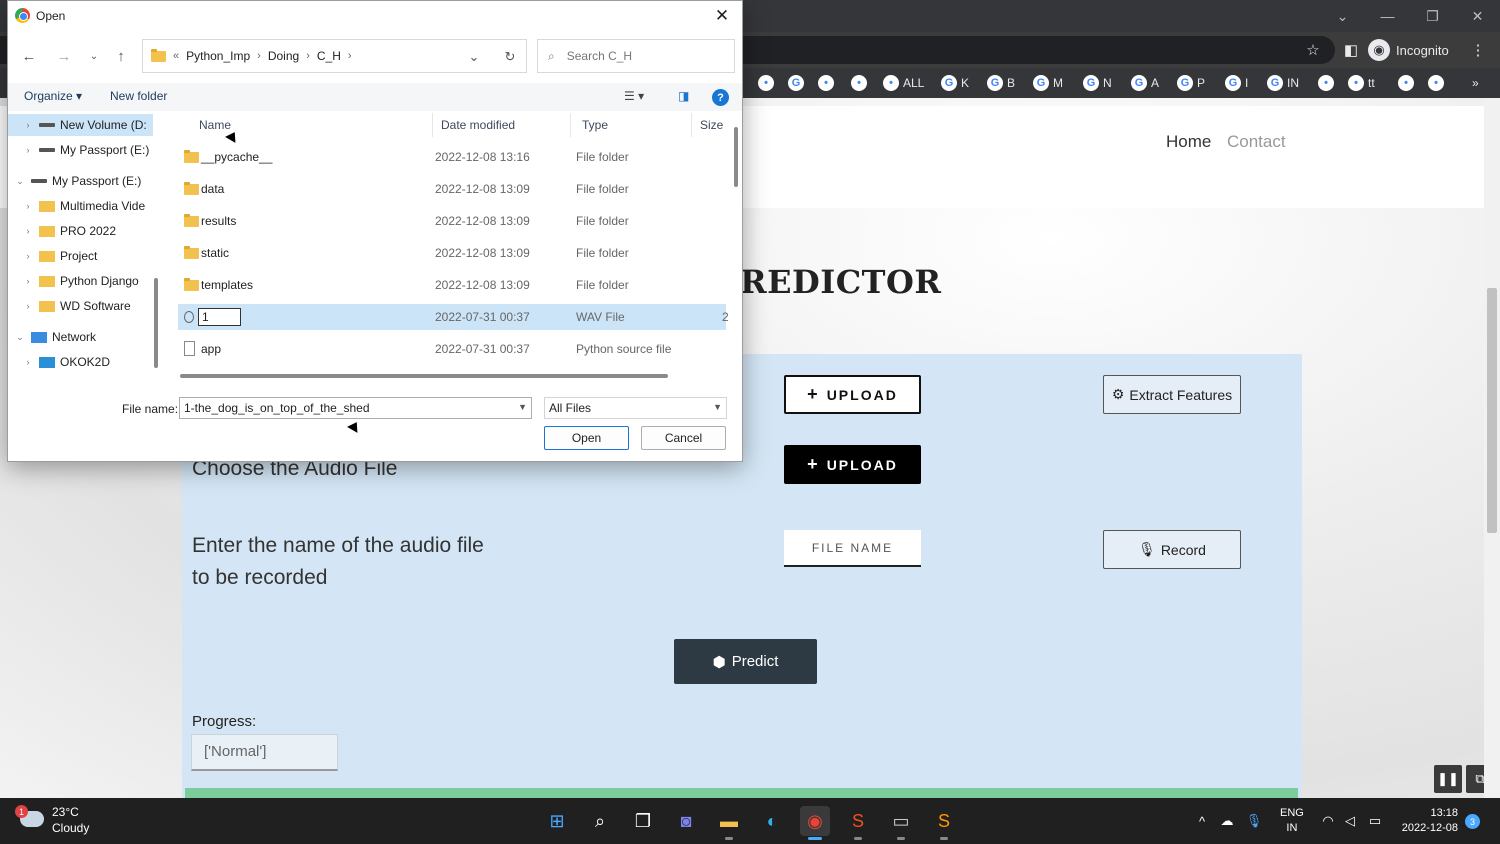  What do you see at coordinates (453, 317) in the screenshot?
I see `file-row: 1 2022-07-31 00:37 WAV File 2` at bounding box center [453, 317].